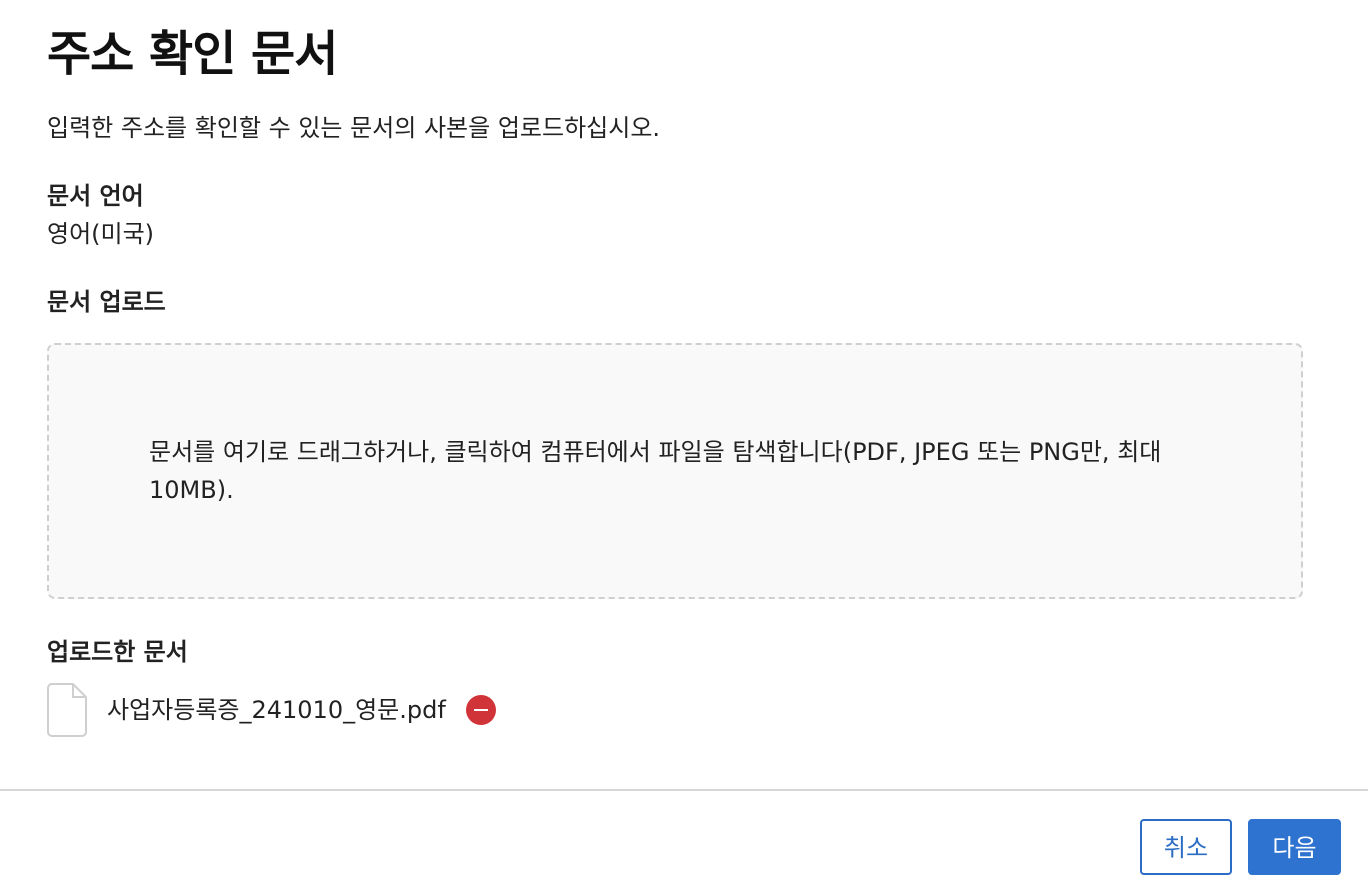 The height and width of the screenshot is (892, 1368). I want to click on next-button: 다음, so click(1294, 847).